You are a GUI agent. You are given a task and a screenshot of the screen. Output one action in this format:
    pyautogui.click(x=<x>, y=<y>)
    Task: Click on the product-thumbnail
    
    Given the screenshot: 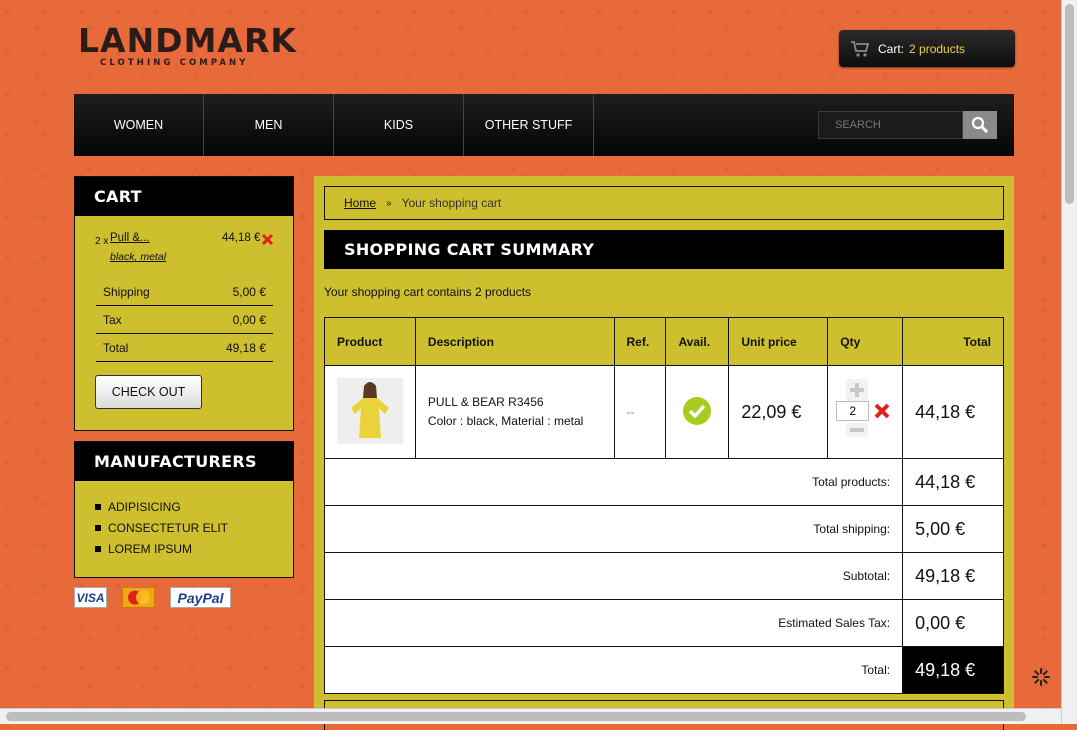 What is the action you would take?
    pyautogui.click(x=369, y=410)
    